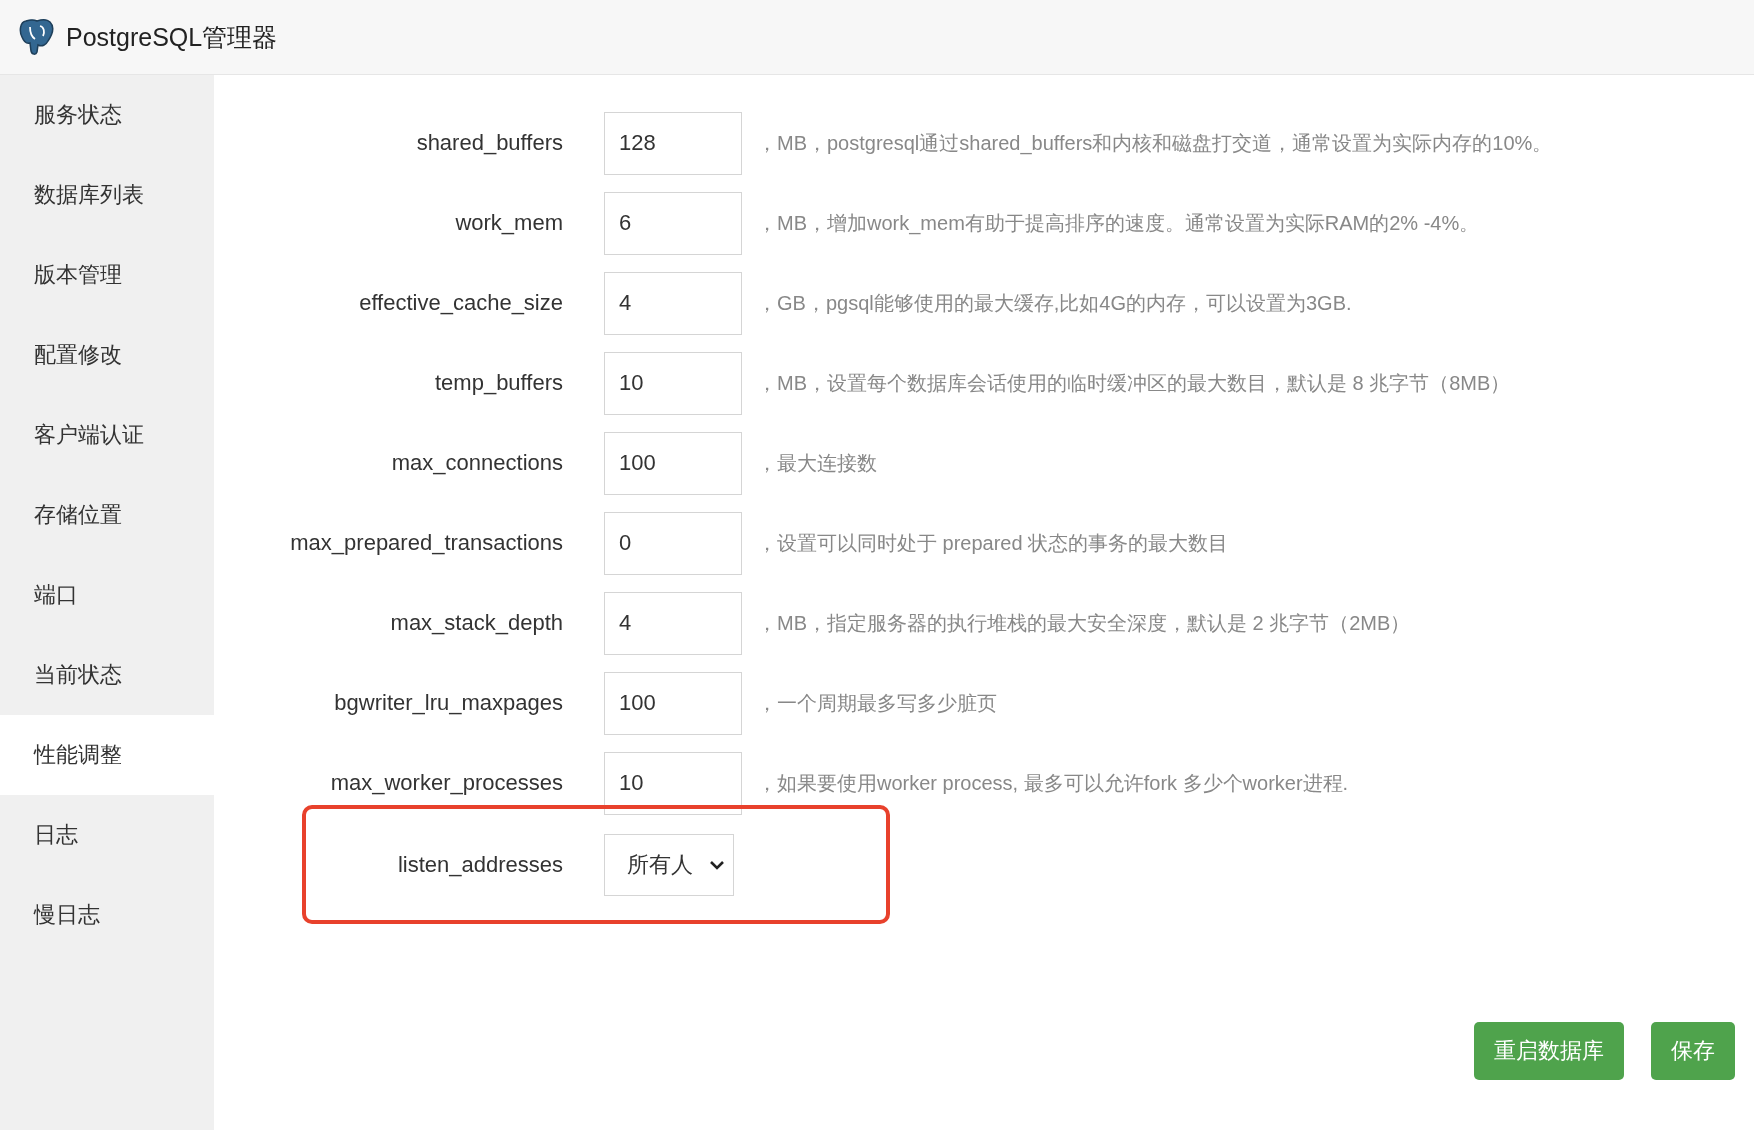  I want to click on setting-description: ，设置可以同时处于 prepared 状态的事务的最大数目, so click(993, 543).